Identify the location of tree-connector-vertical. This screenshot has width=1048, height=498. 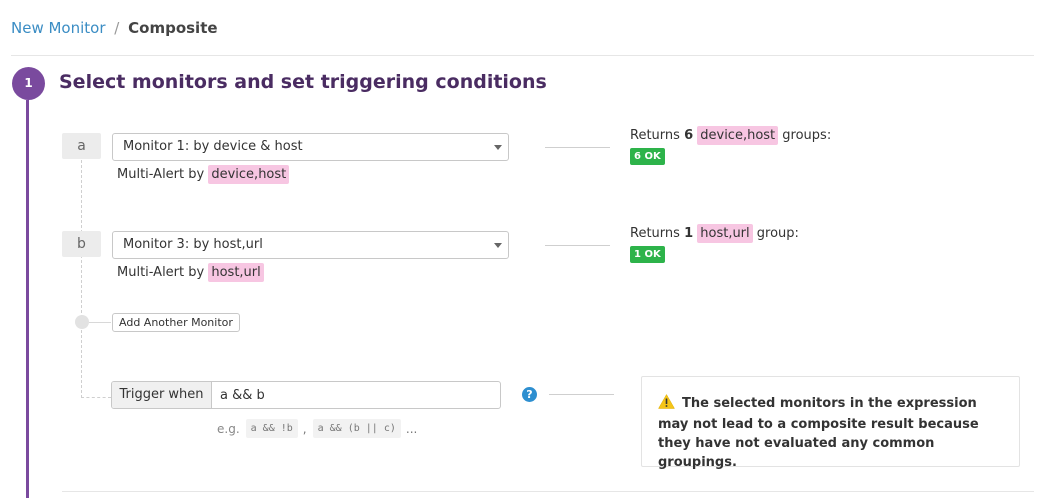
(81, 279).